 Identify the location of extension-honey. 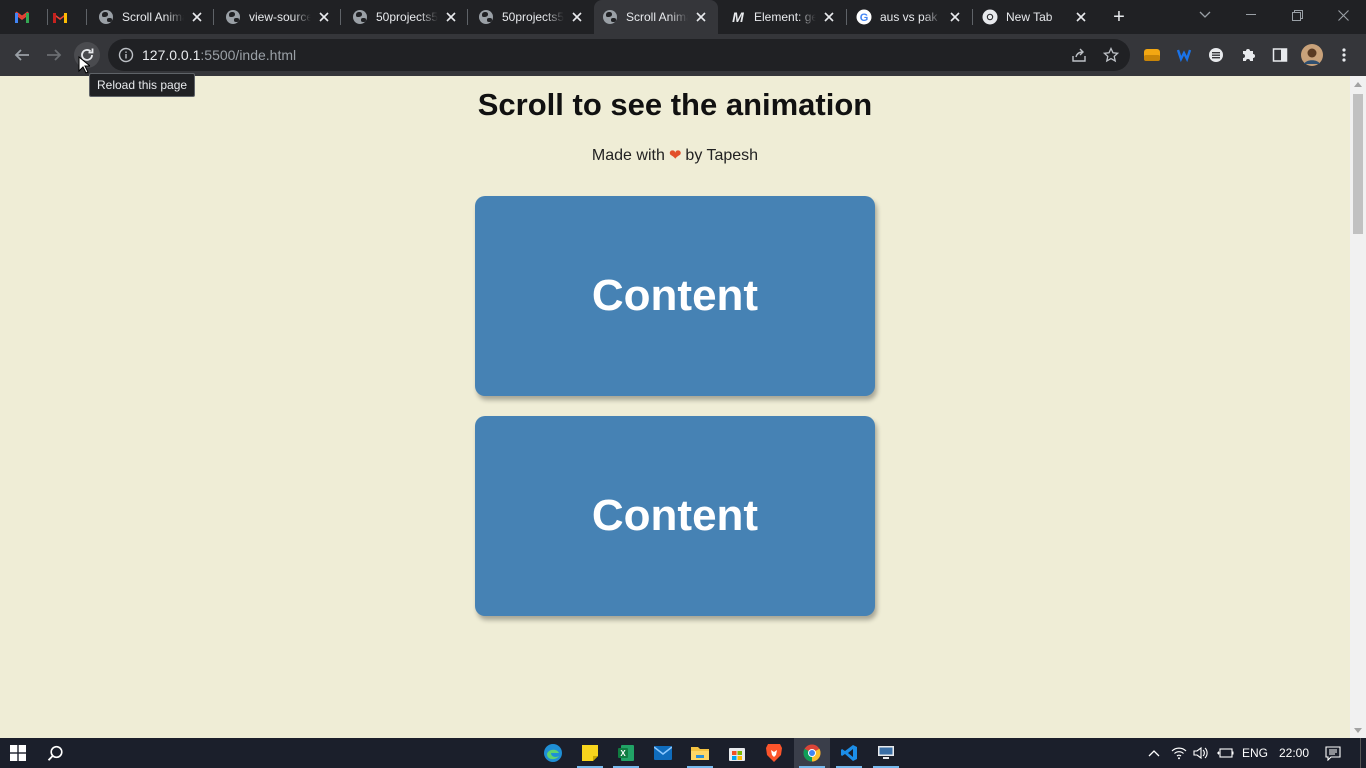
(1152, 55).